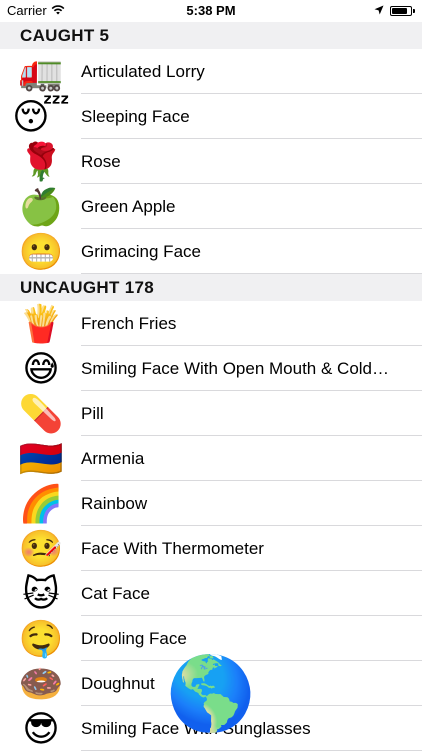 This screenshot has width=422, height=751. I want to click on emoji-icon: 🐱, so click(41, 593).